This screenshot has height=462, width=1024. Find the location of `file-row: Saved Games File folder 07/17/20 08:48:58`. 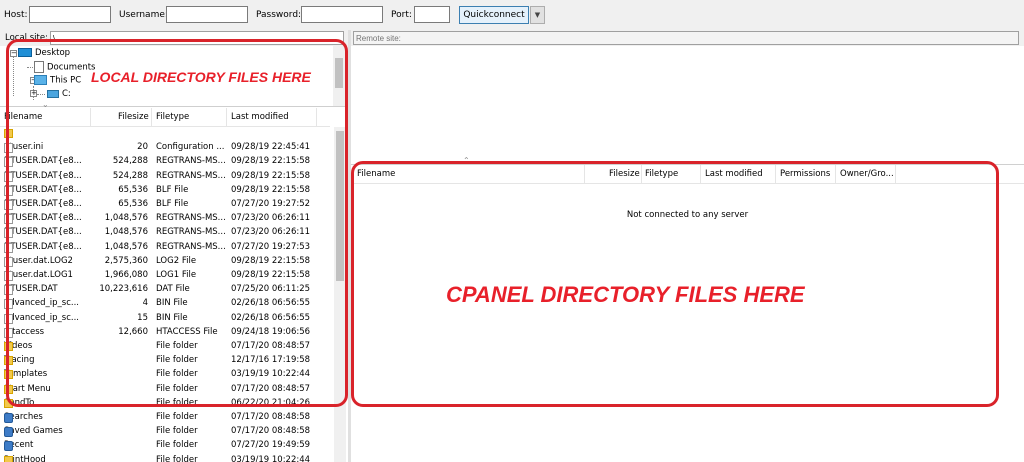

file-row: Saved Games File folder 07/17/20 08:48:58 is located at coordinates (167, 432).